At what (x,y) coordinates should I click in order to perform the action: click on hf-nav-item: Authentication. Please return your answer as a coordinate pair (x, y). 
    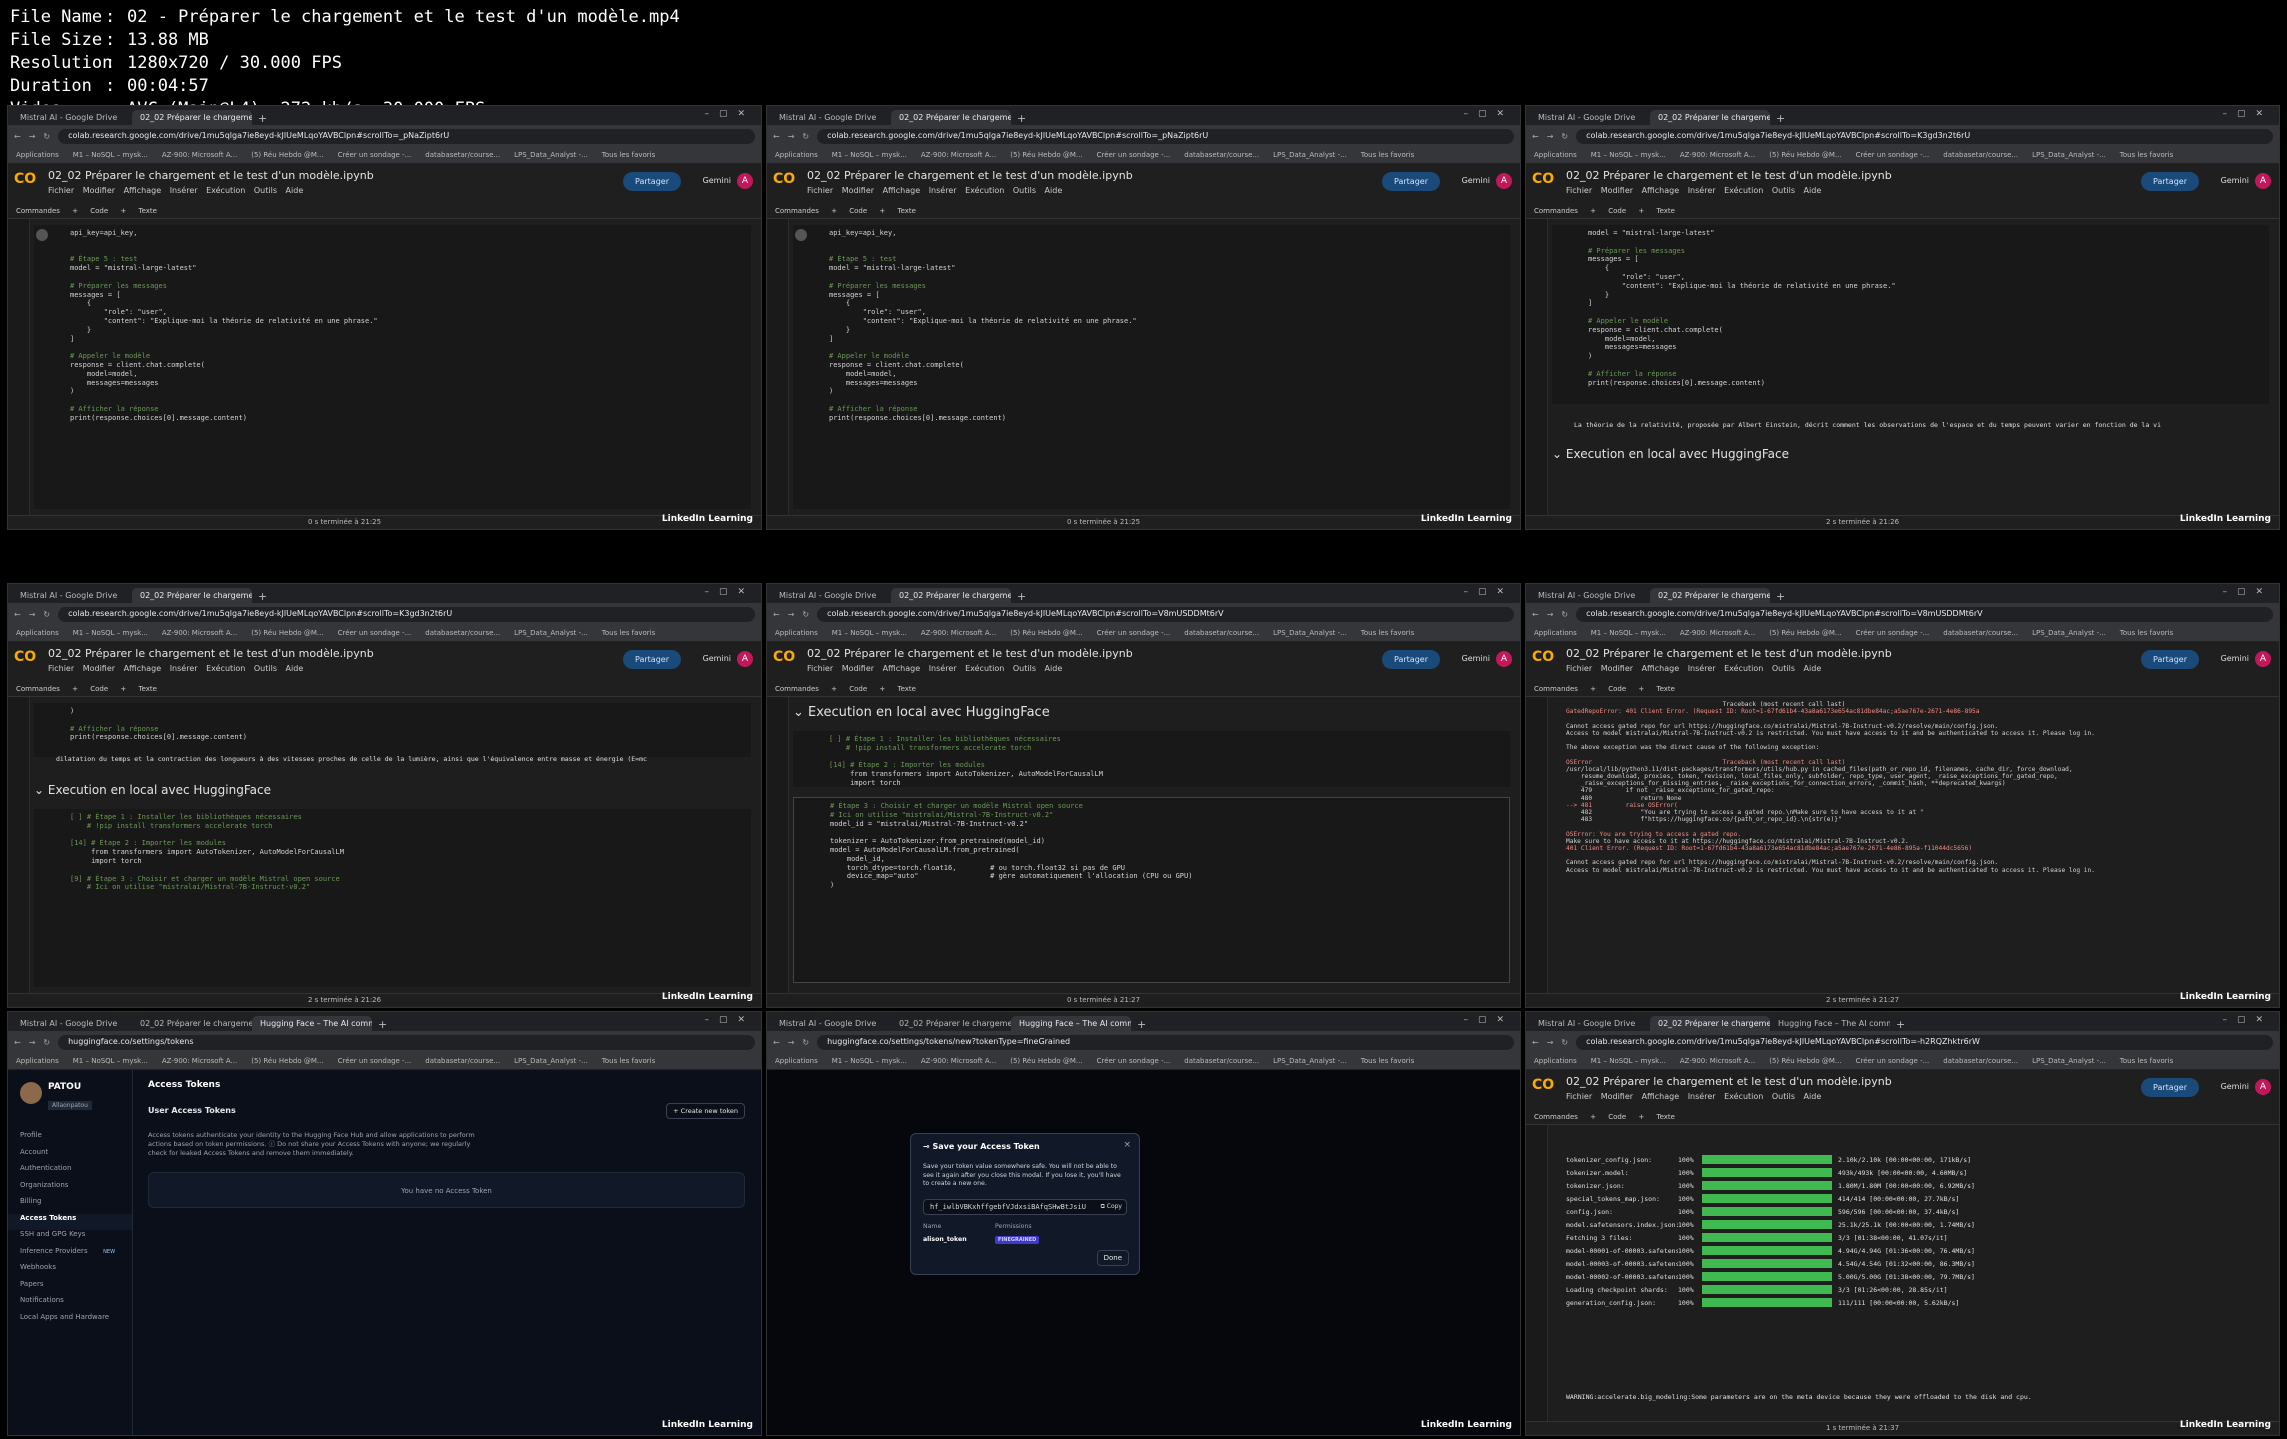
    Looking at the image, I should click on (70, 1172).